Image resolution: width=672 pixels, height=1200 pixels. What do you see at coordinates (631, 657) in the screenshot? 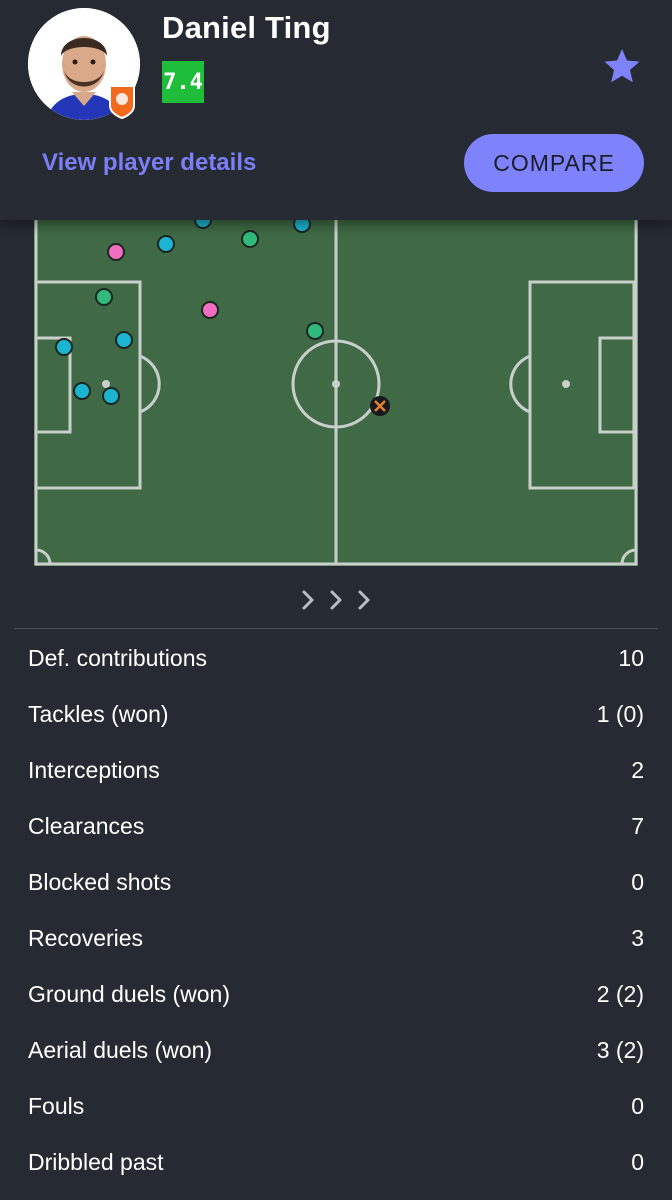
I see `stat-value: 10` at bounding box center [631, 657].